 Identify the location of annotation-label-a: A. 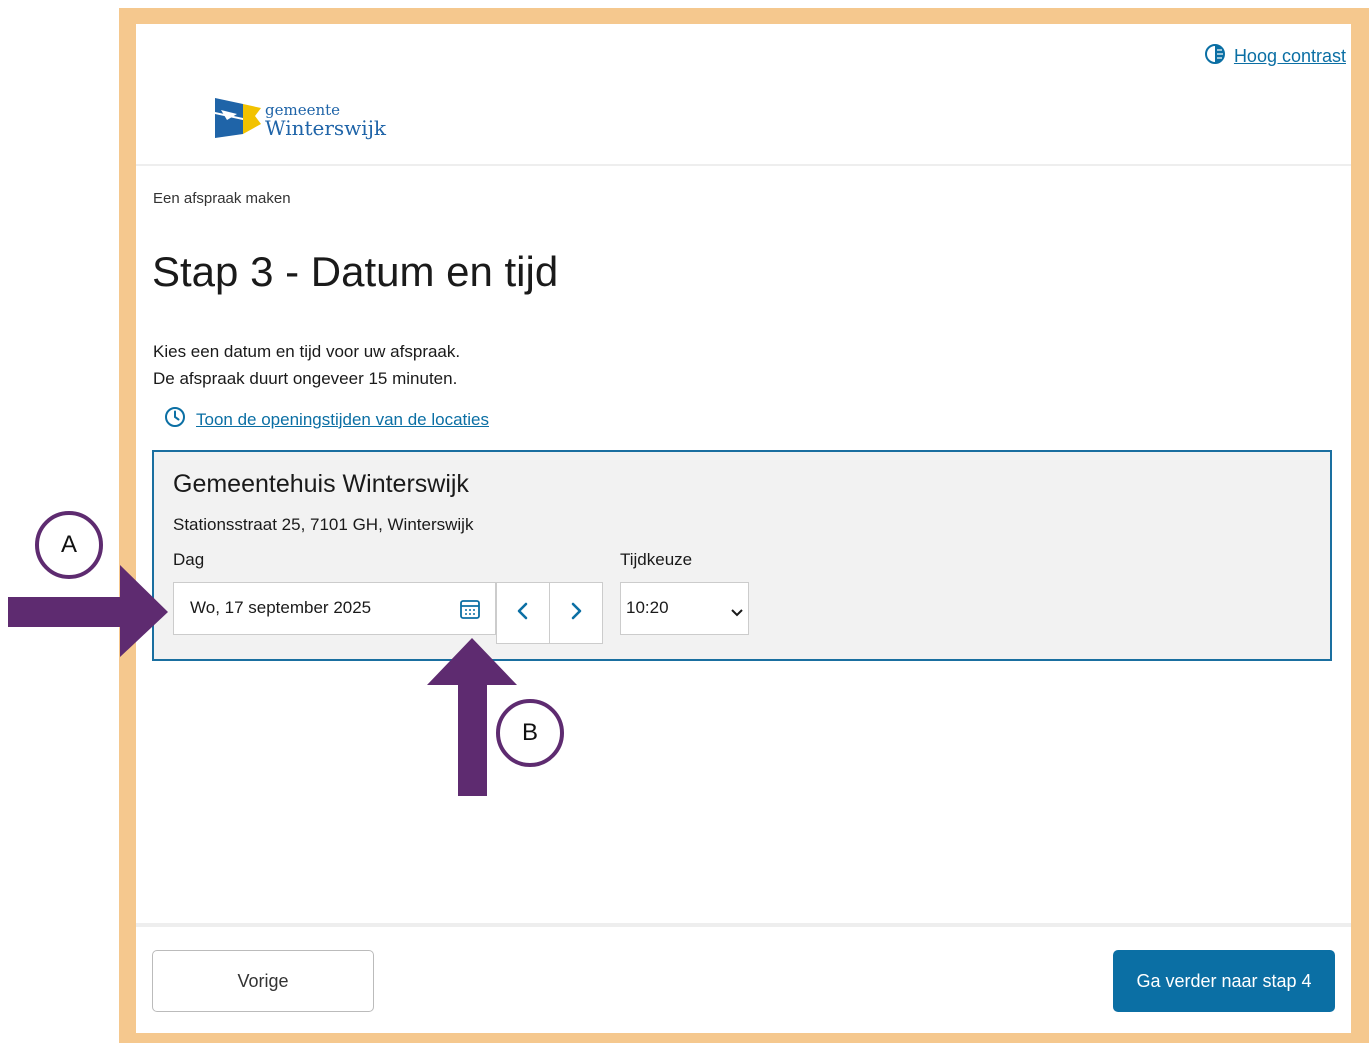
(69, 545).